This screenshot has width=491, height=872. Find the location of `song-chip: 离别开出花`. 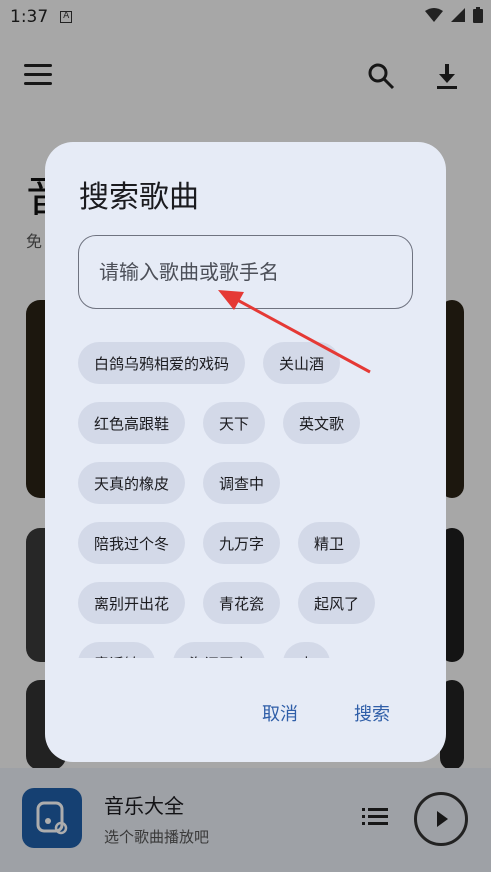

song-chip: 离别开出花 is located at coordinates (132, 603).